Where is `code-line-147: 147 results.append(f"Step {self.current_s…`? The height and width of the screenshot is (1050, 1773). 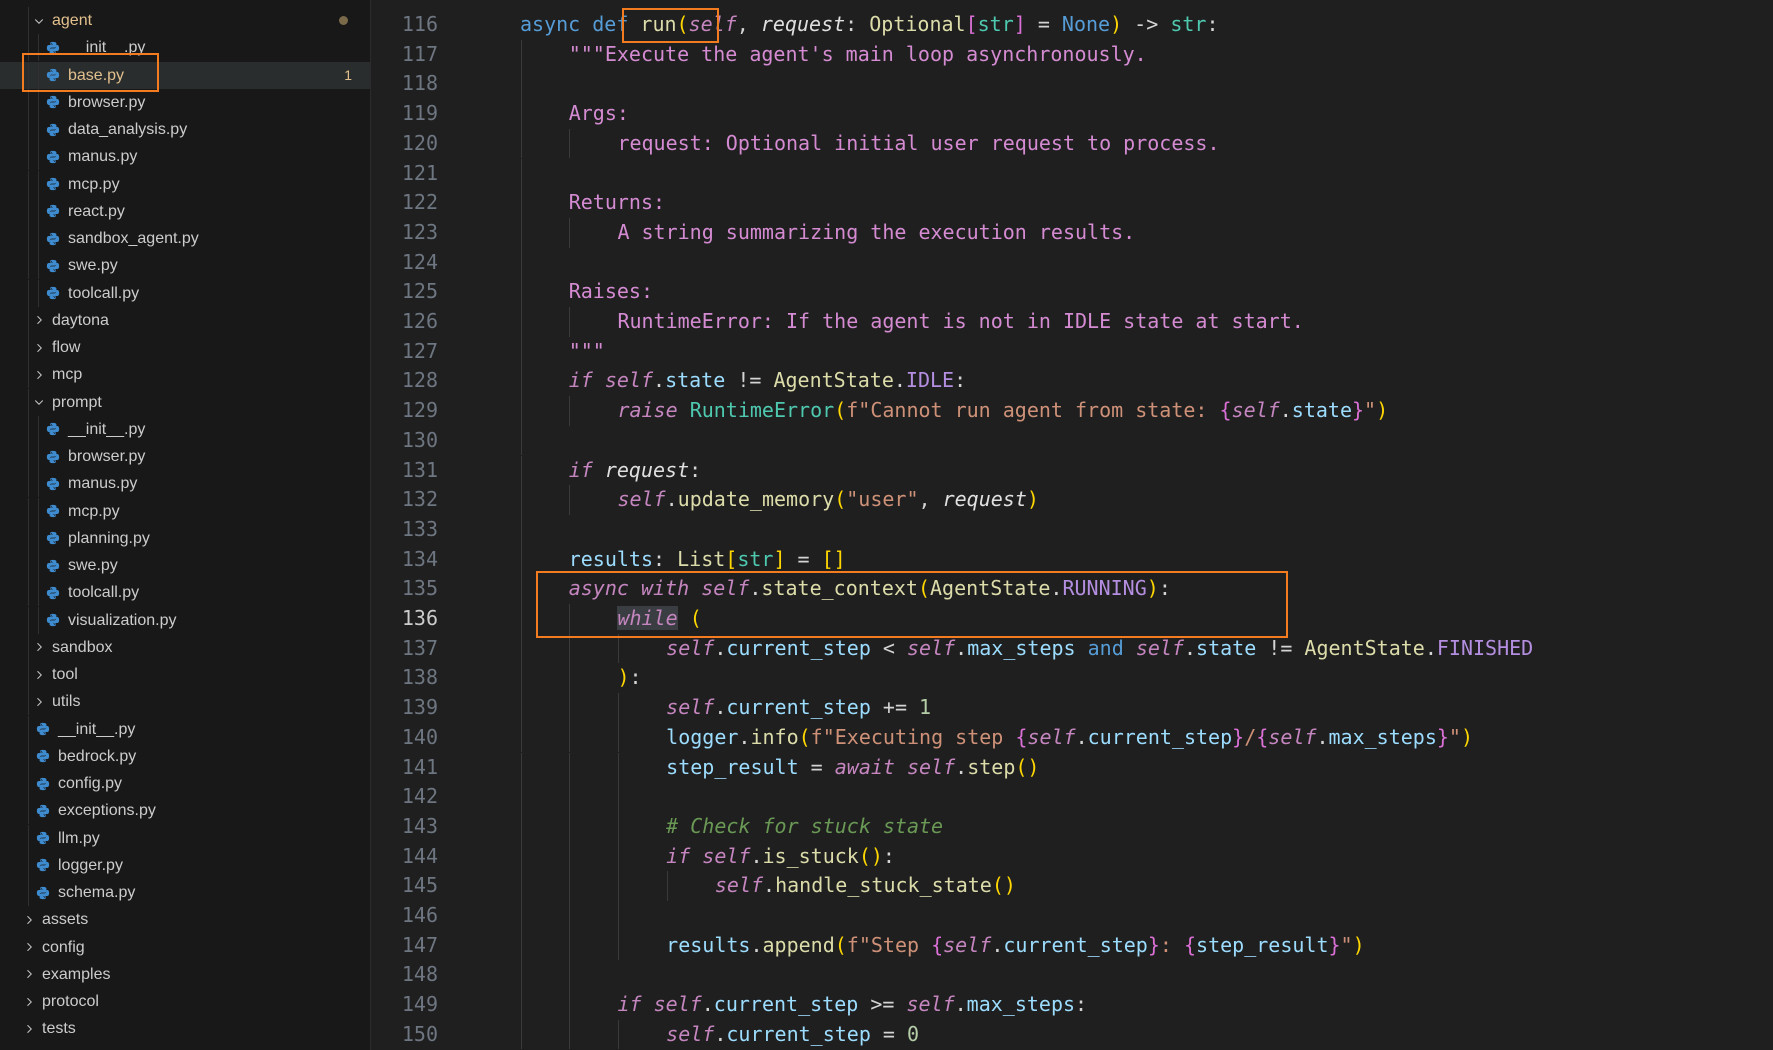 code-line-147: 147 results.append(f"Step {self.current_s… is located at coordinates (1072, 945).